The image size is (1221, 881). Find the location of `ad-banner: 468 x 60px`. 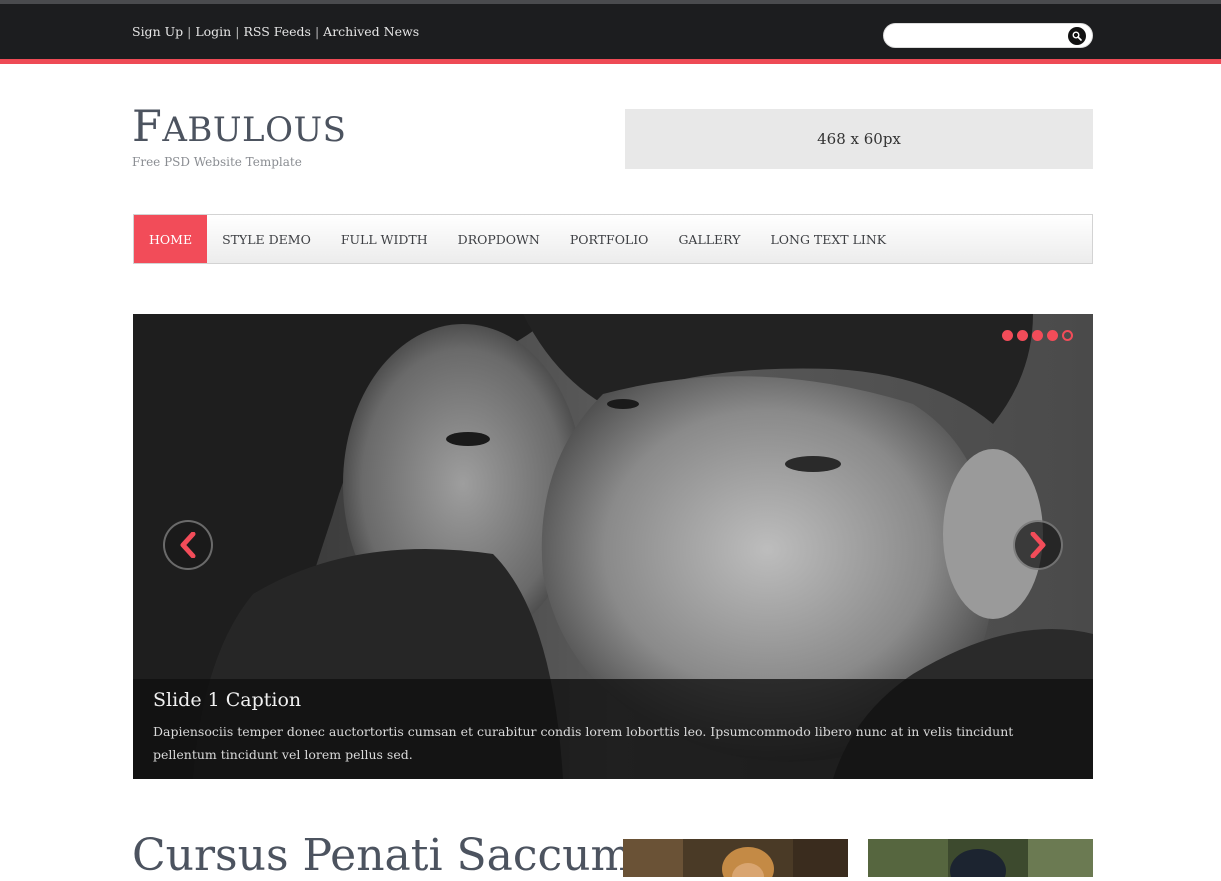

ad-banner: 468 x 60px is located at coordinates (859, 139).